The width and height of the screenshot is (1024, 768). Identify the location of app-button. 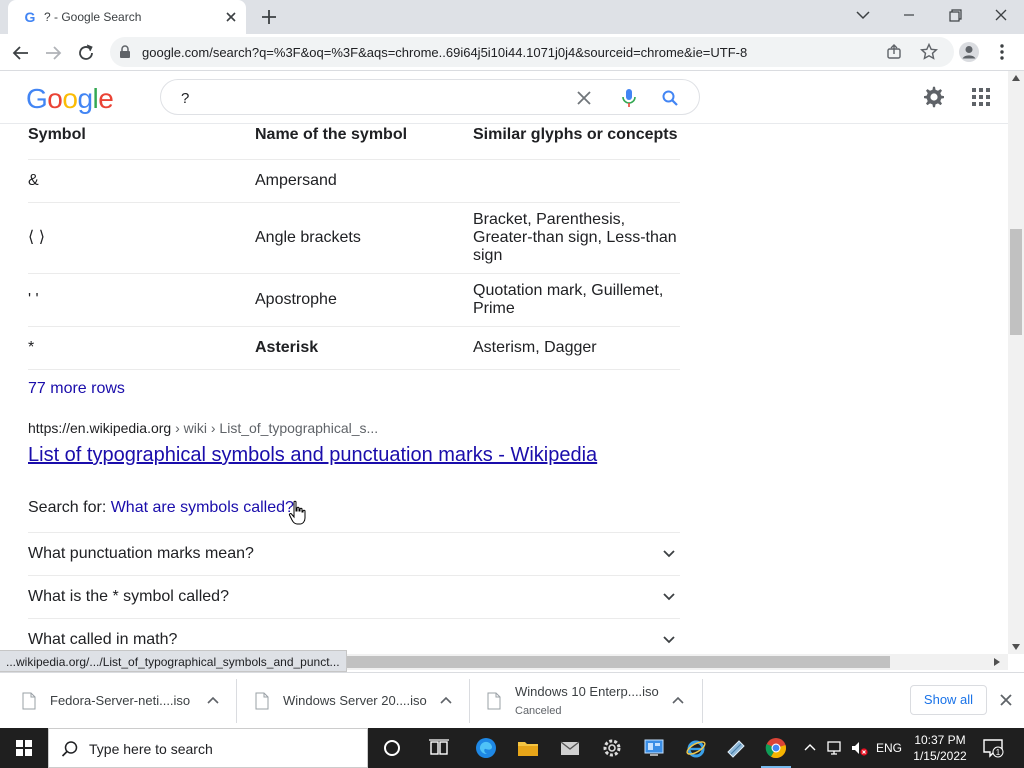
(736, 748).